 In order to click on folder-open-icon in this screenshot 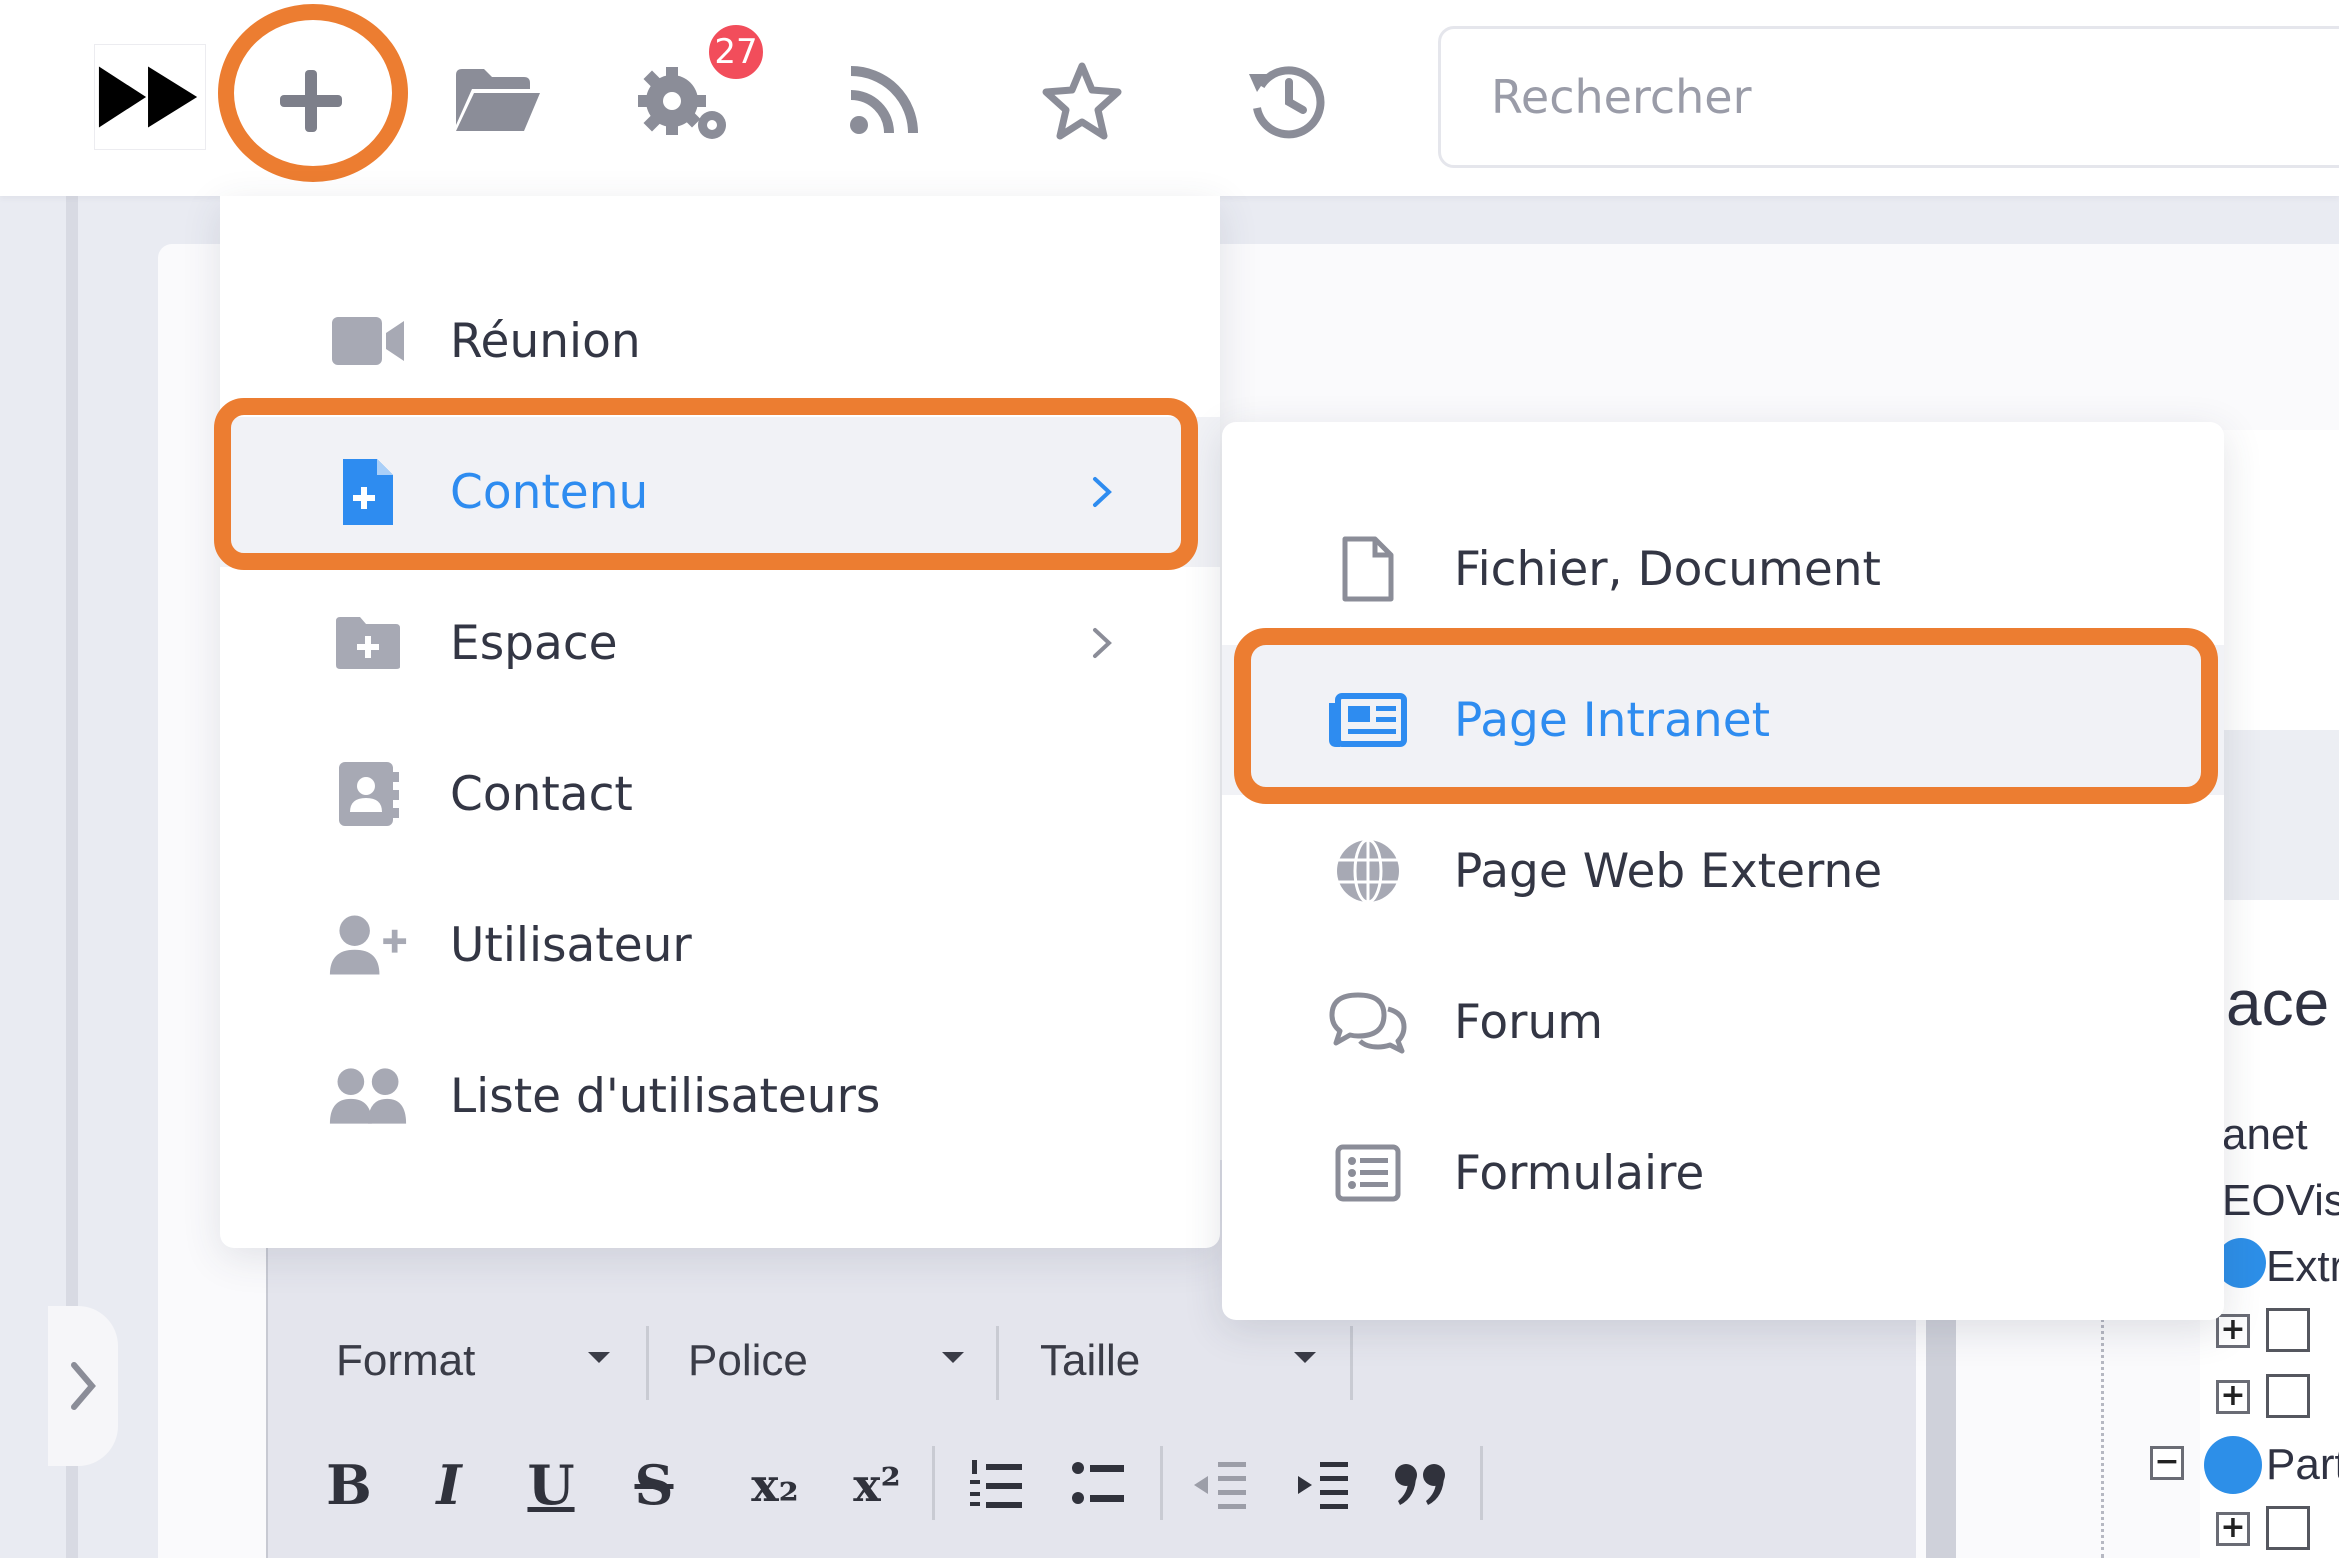, I will do `click(498, 100)`.